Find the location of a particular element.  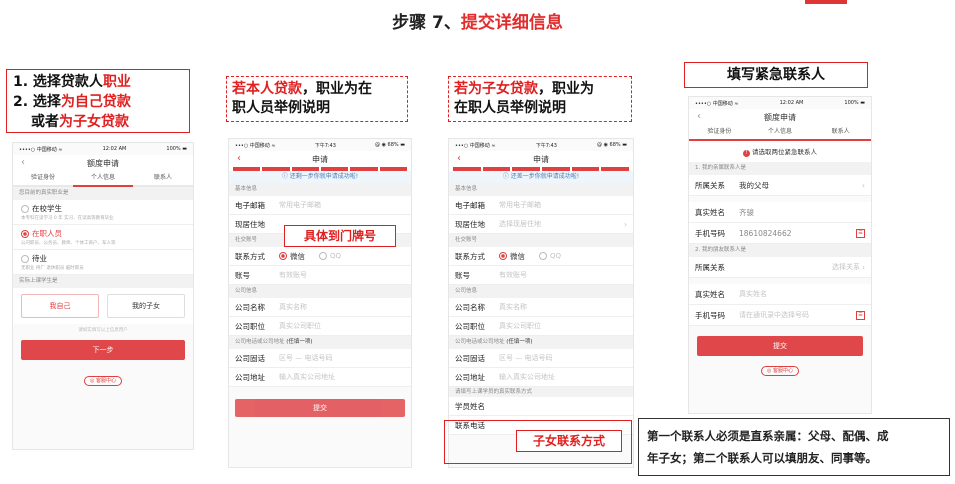

next-button: 下一步 is located at coordinates (103, 350).